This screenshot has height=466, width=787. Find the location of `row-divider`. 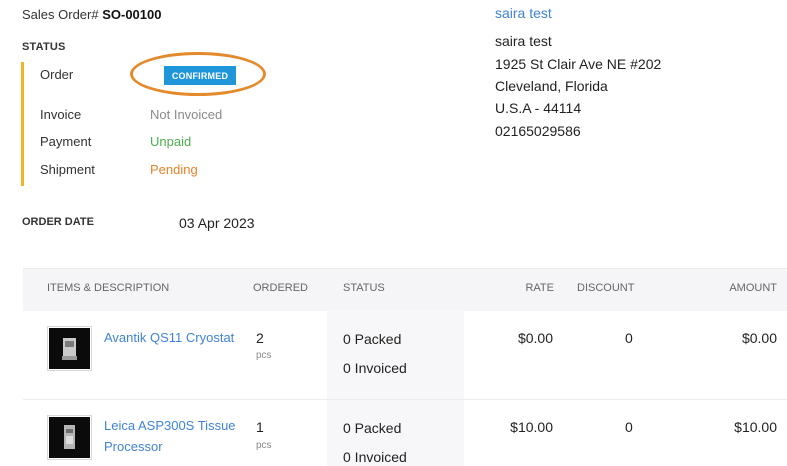

row-divider is located at coordinates (405, 399).